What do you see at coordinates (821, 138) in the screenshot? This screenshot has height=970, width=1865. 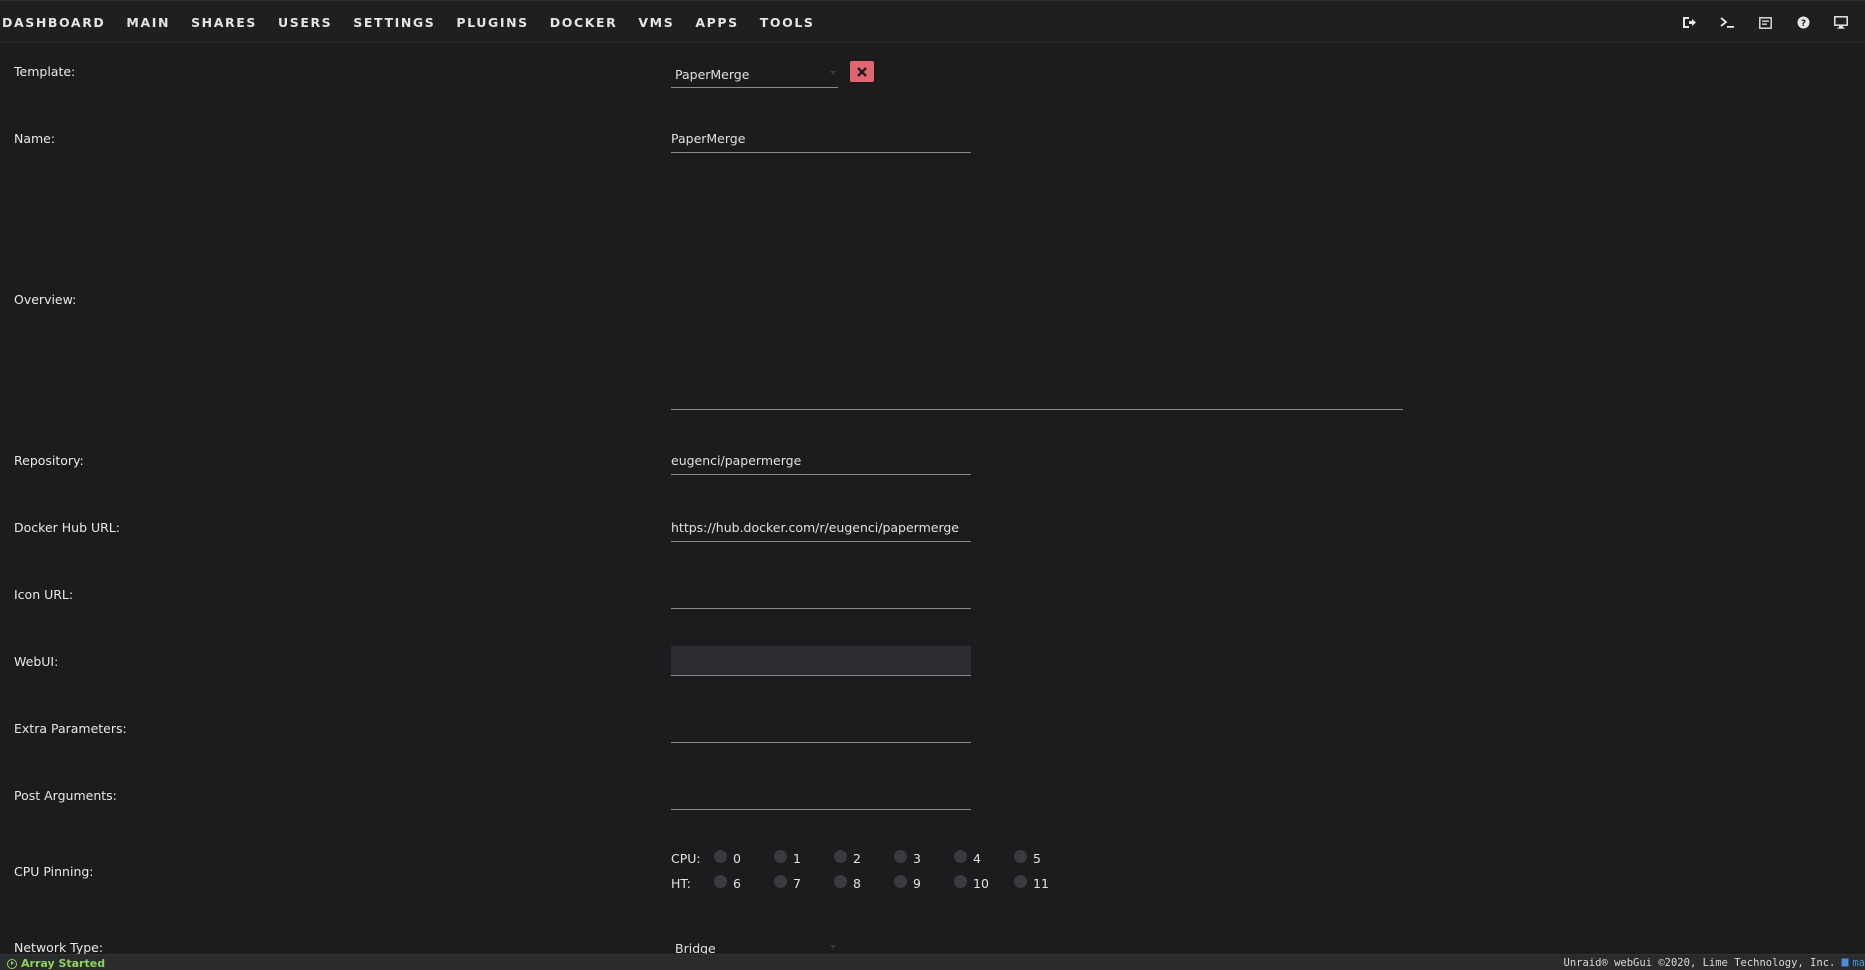 I see `name-input: PaperMerge` at bounding box center [821, 138].